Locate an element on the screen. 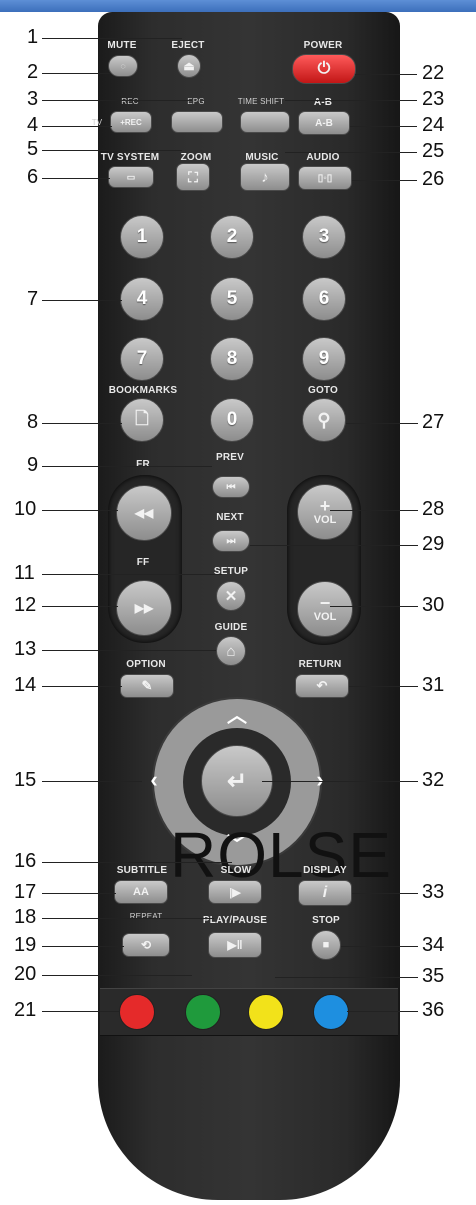 This screenshot has width=476, height=1205. digit-3-button: 3 is located at coordinates (324, 237).